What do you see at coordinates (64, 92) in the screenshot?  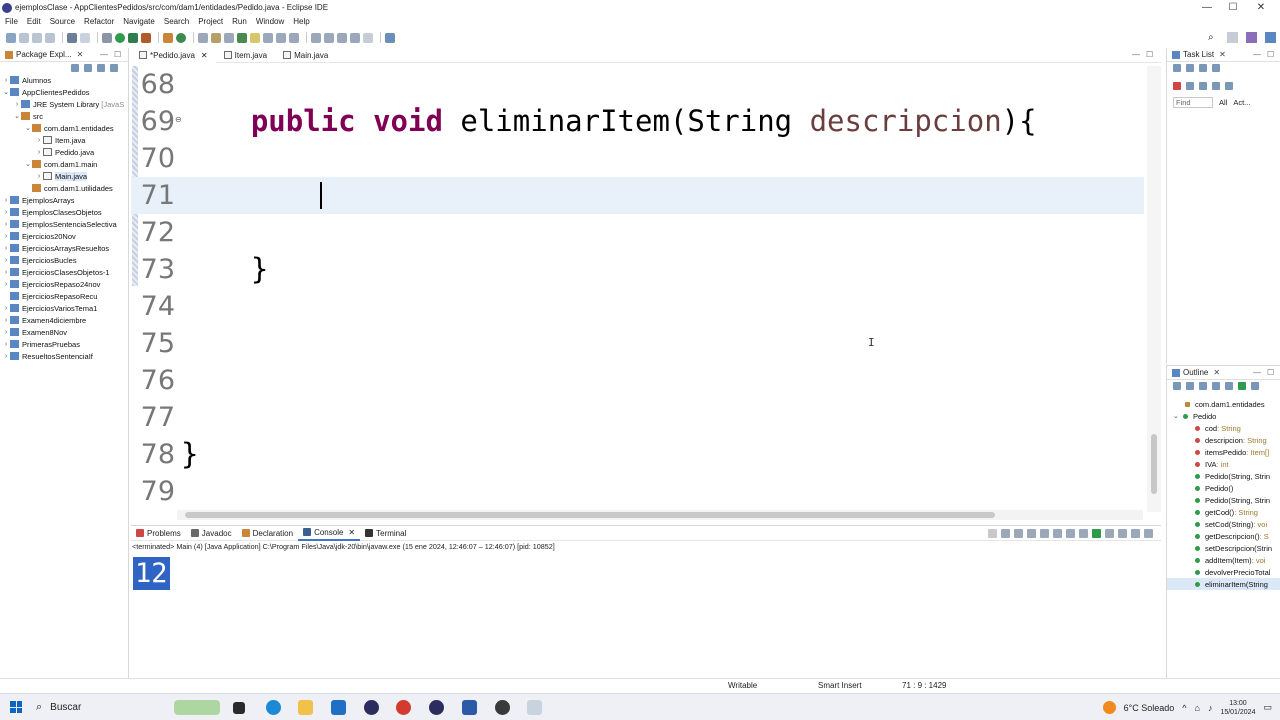 I see `tree-item: ⌄ AppClientesPedidos` at bounding box center [64, 92].